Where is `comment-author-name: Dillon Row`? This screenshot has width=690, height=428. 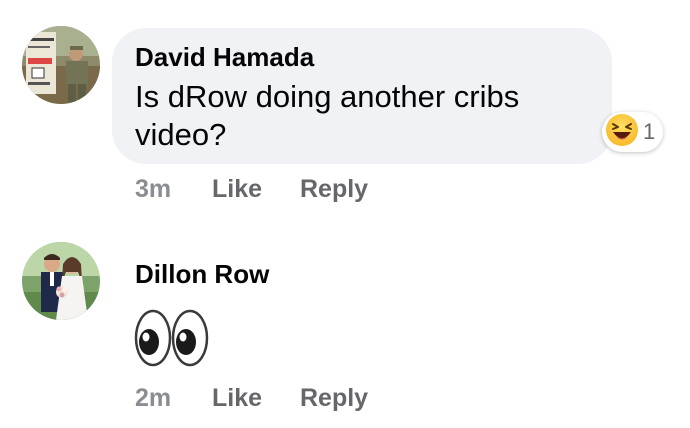
comment-author-name: Dillon Row is located at coordinates (202, 274).